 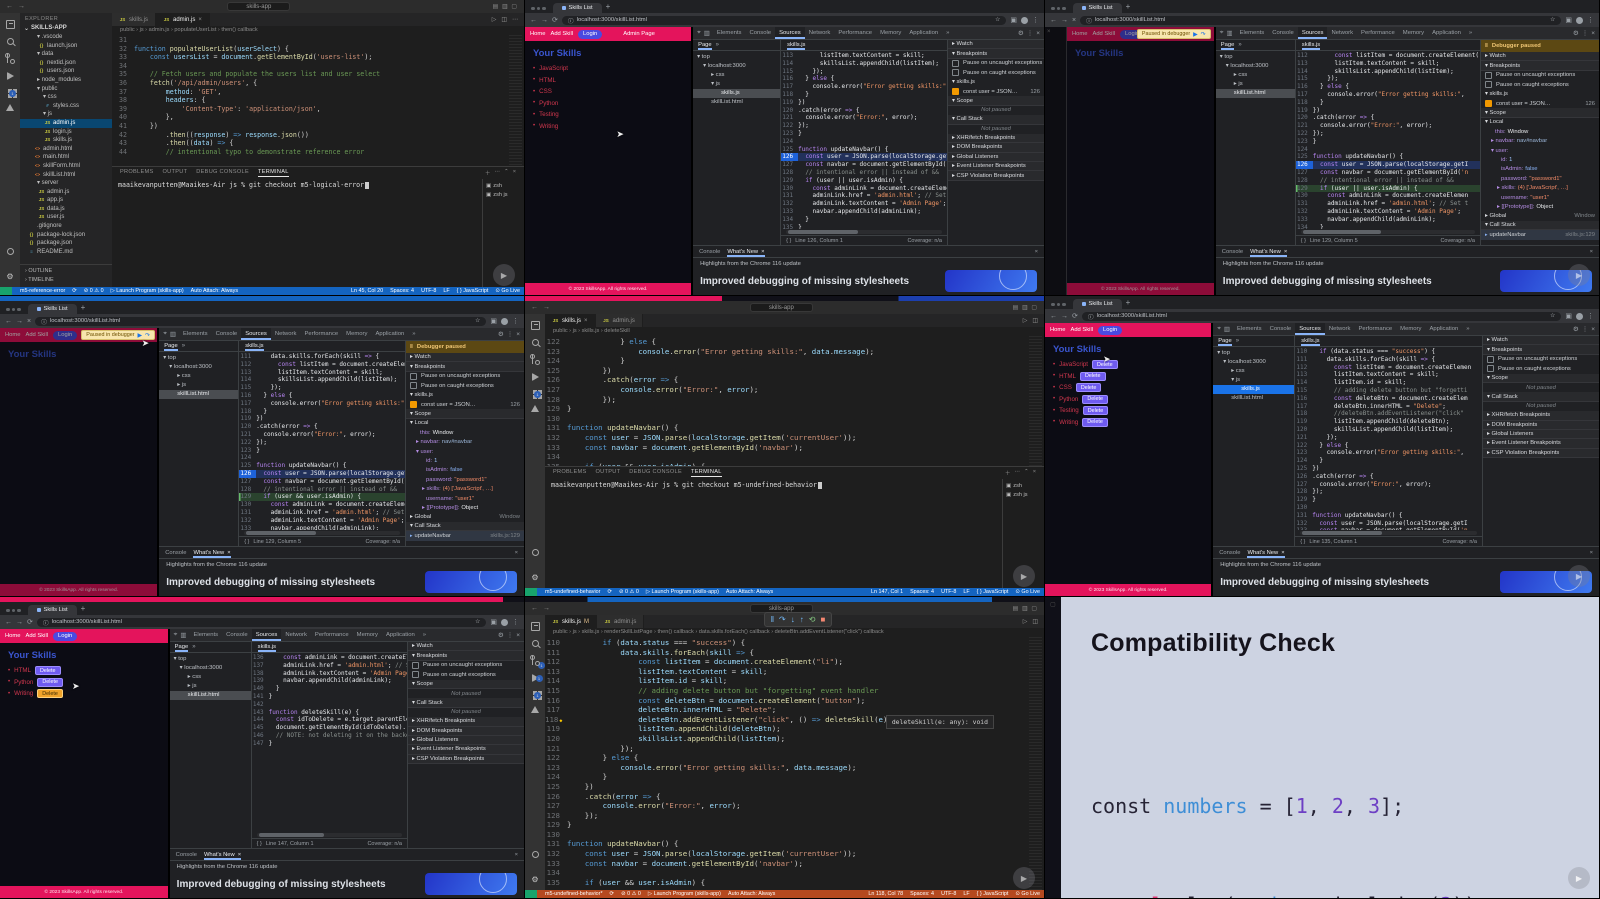 I want to click on debugger-sidebar-row: id: 1, so click(x=1540, y=159).